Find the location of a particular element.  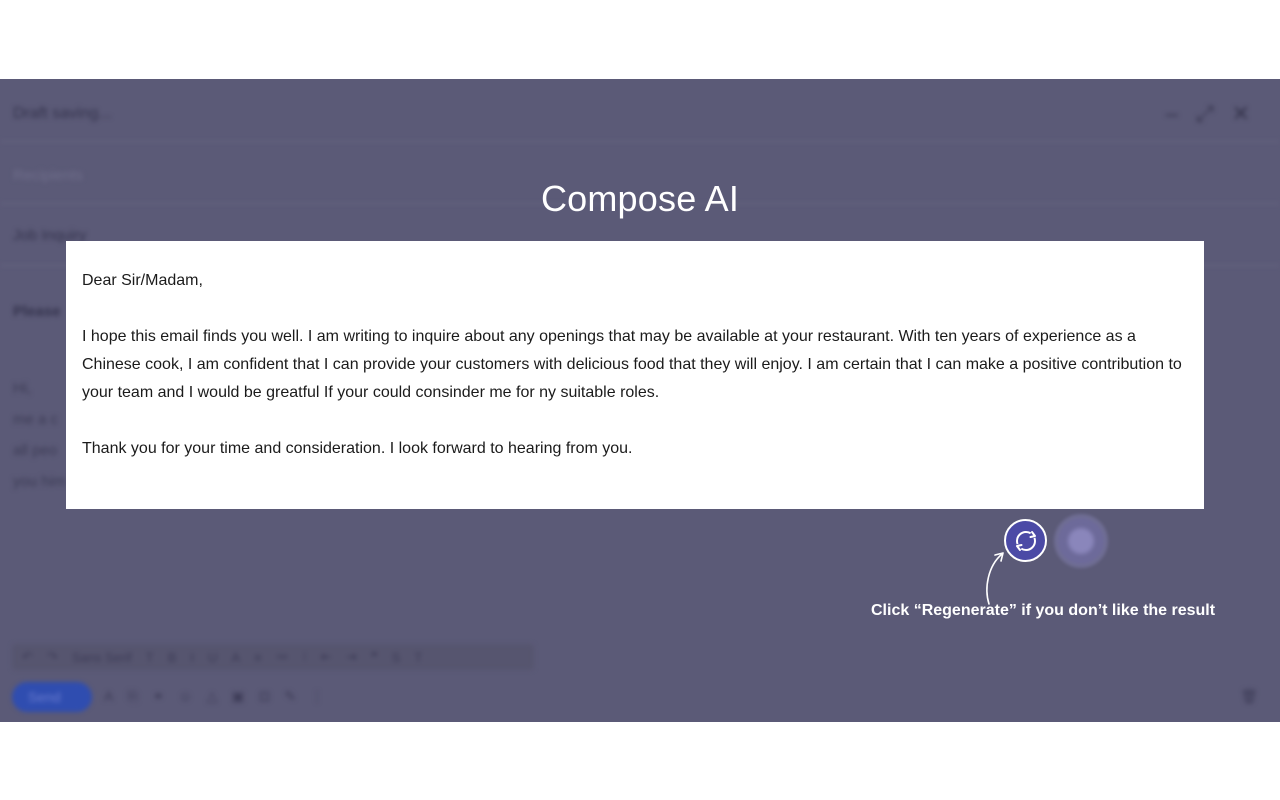

hint-arrow-icon is located at coordinates (995, 578).